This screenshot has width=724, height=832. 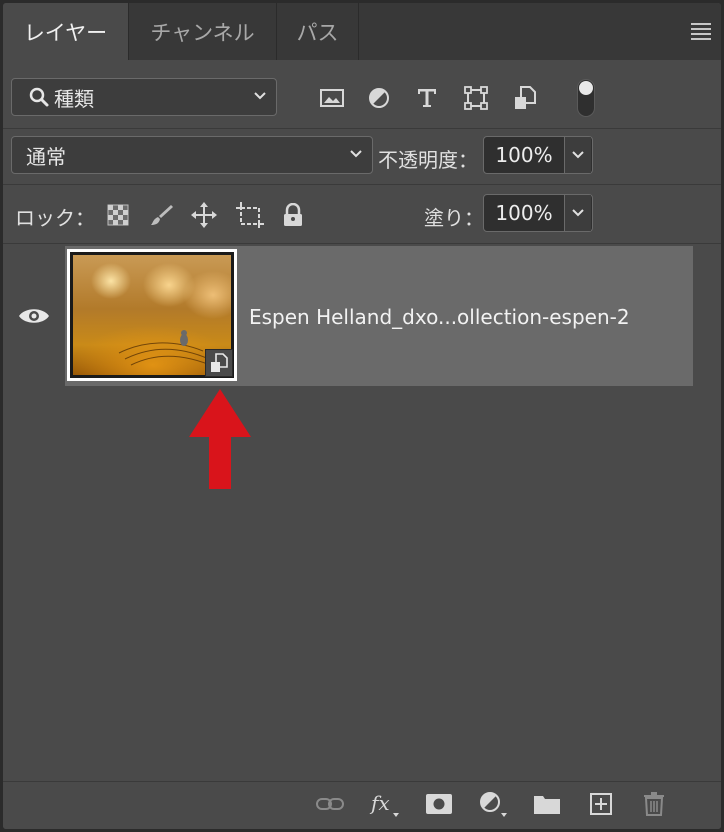 What do you see at coordinates (454, 218) in the screenshot?
I see `fill-label: 塗り：` at bounding box center [454, 218].